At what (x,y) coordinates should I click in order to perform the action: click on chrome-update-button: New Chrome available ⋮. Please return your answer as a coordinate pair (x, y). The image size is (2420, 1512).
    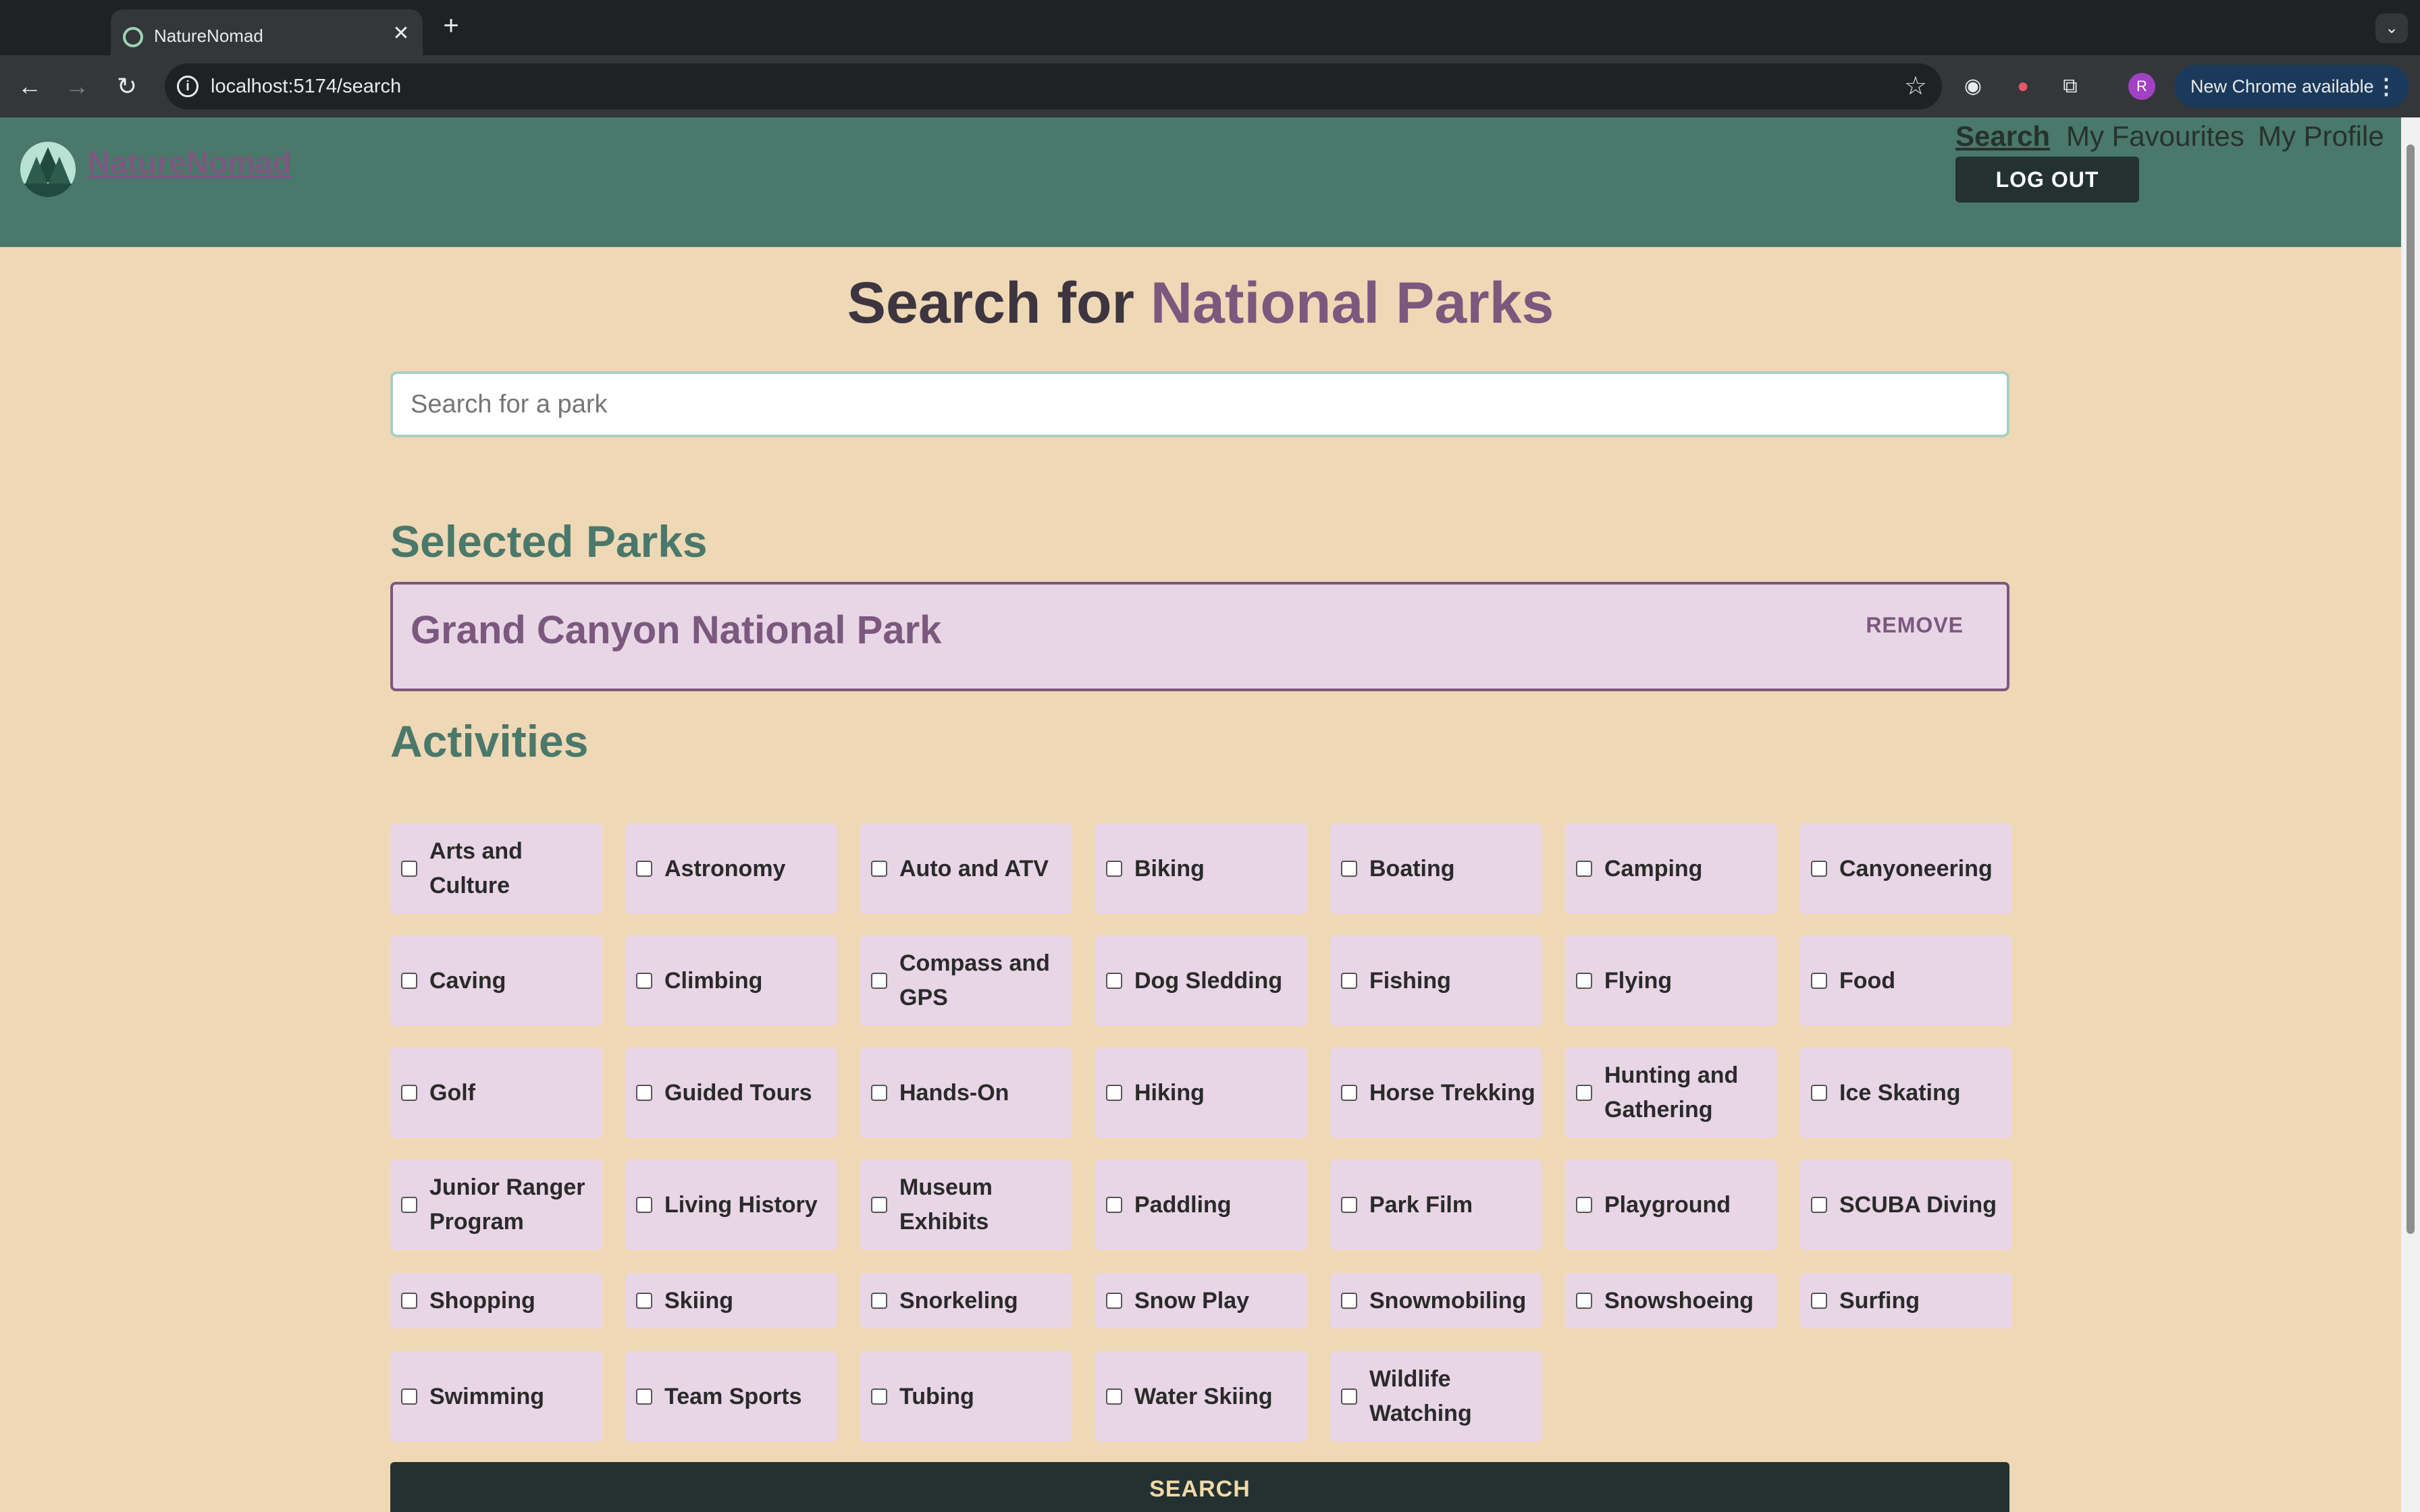
    Looking at the image, I should click on (2291, 87).